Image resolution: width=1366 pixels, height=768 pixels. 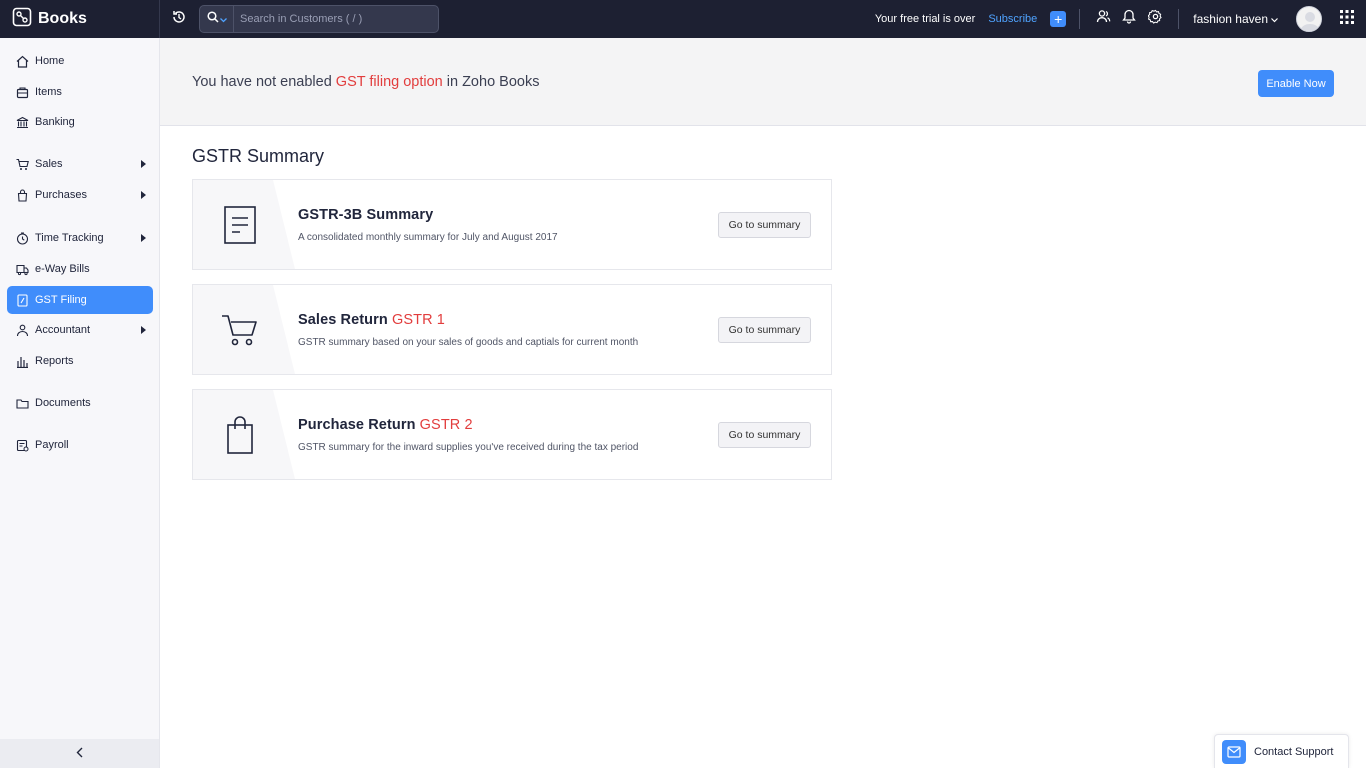 I want to click on referral-button, so click(x=1103, y=19).